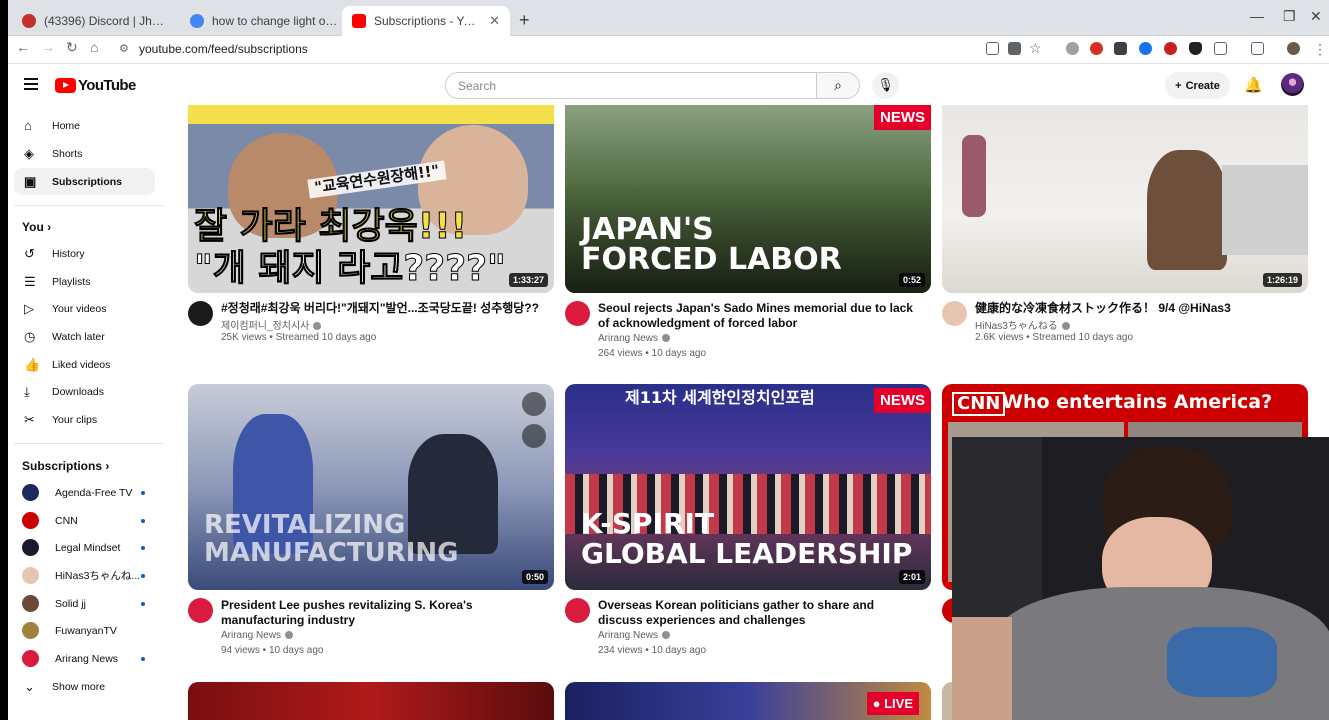  What do you see at coordinates (1293, 48) in the screenshot?
I see `profile-avatar` at bounding box center [1293, 48].